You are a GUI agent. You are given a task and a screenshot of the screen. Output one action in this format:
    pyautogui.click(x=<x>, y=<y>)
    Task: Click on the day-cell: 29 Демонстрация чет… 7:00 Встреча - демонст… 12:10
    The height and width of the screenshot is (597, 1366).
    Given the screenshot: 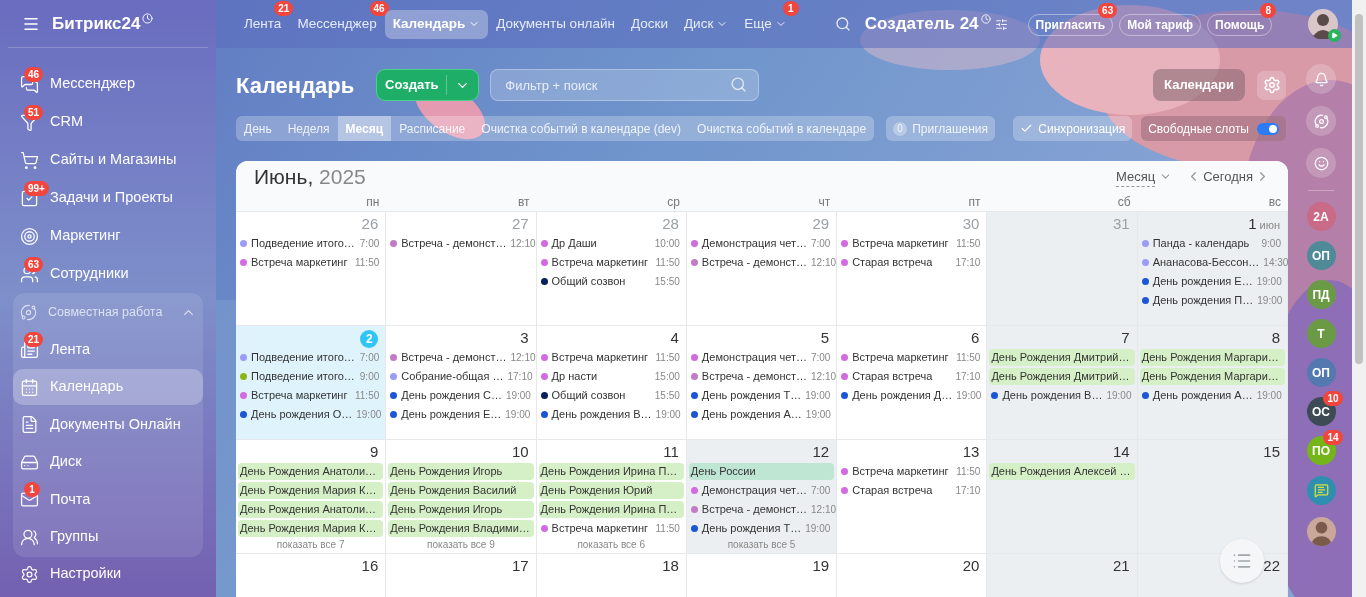 What is the action you would take?
    pyautogui.click(x=762, y=268)
    